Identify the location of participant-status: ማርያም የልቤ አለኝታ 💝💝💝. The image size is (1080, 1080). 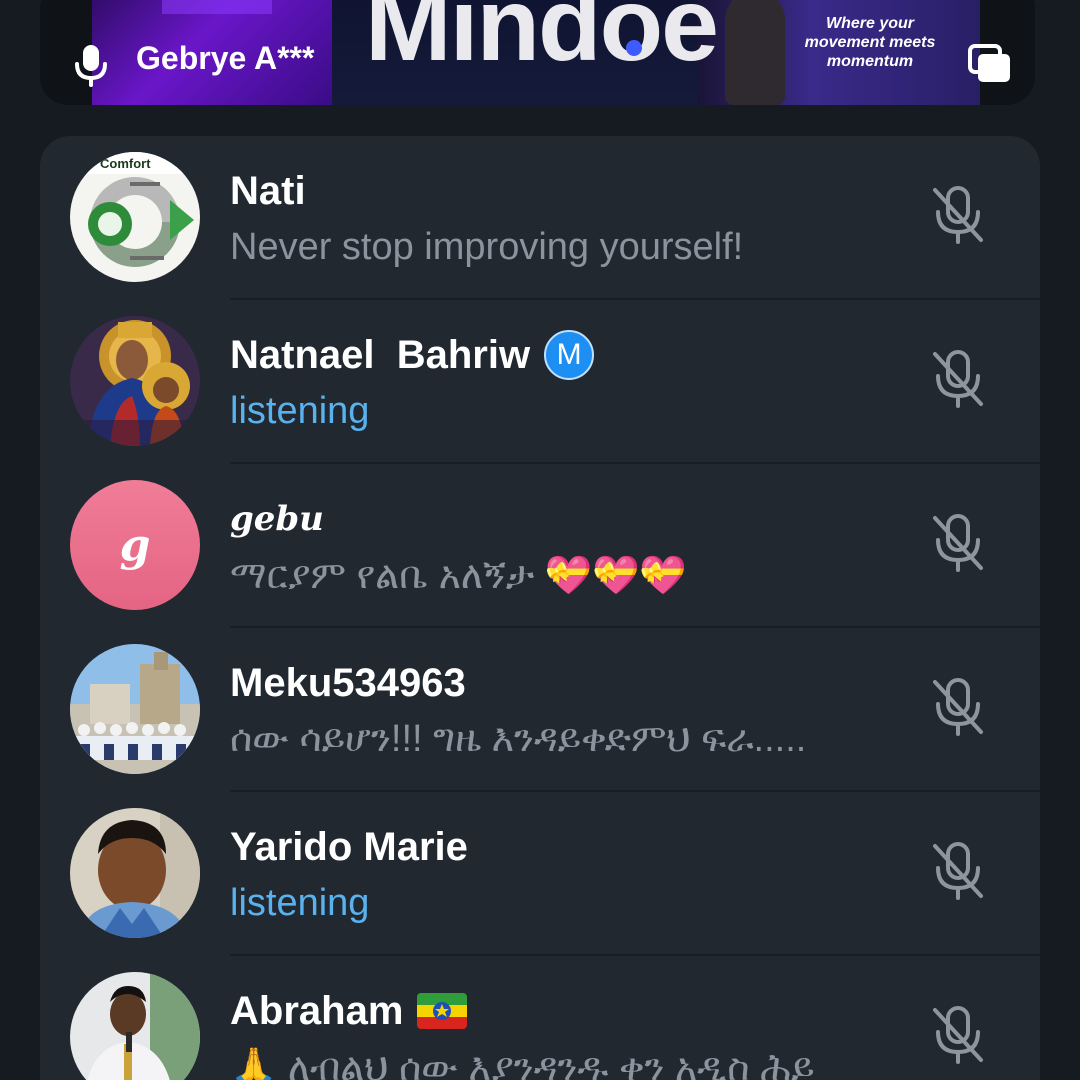
(458, 576).